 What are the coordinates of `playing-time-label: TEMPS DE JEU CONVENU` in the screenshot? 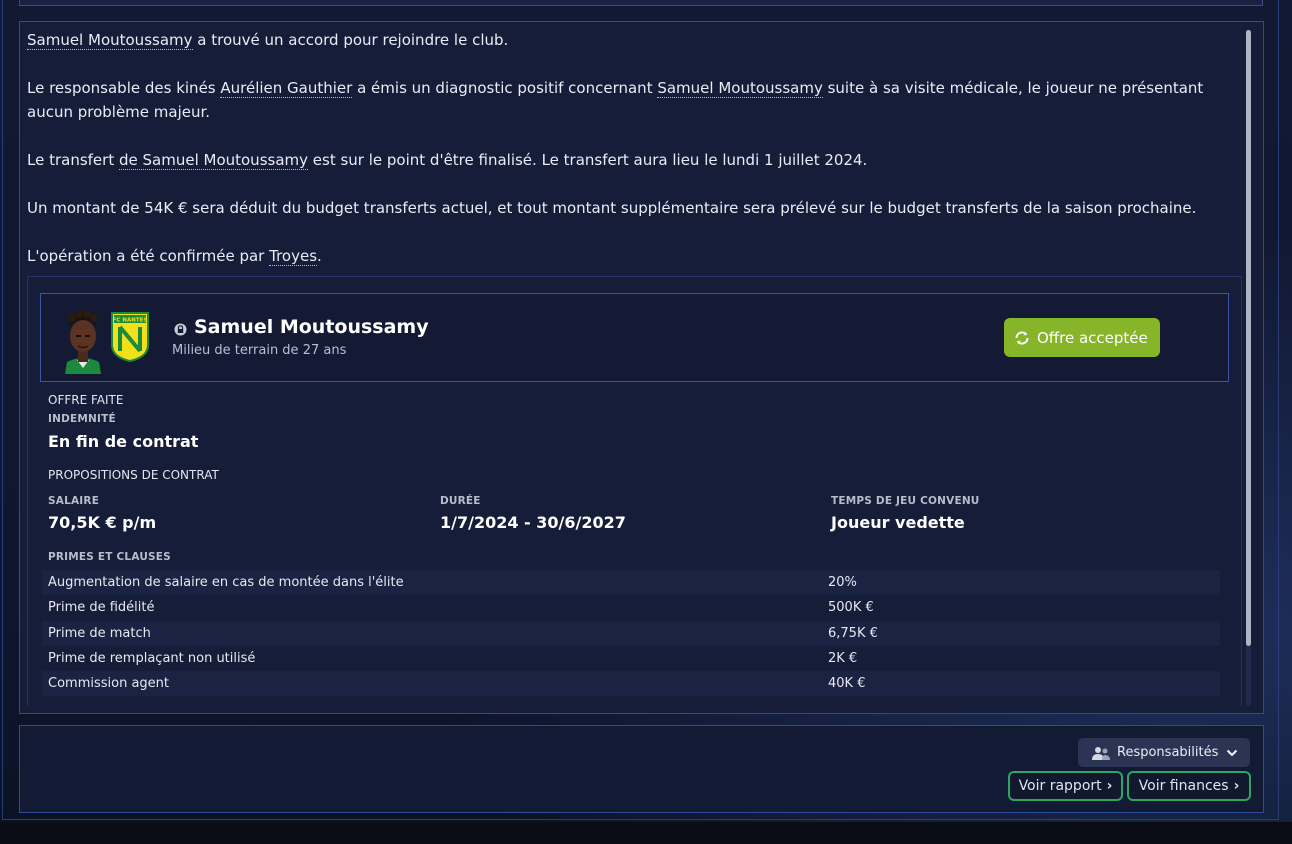 It's located at (905, 501).